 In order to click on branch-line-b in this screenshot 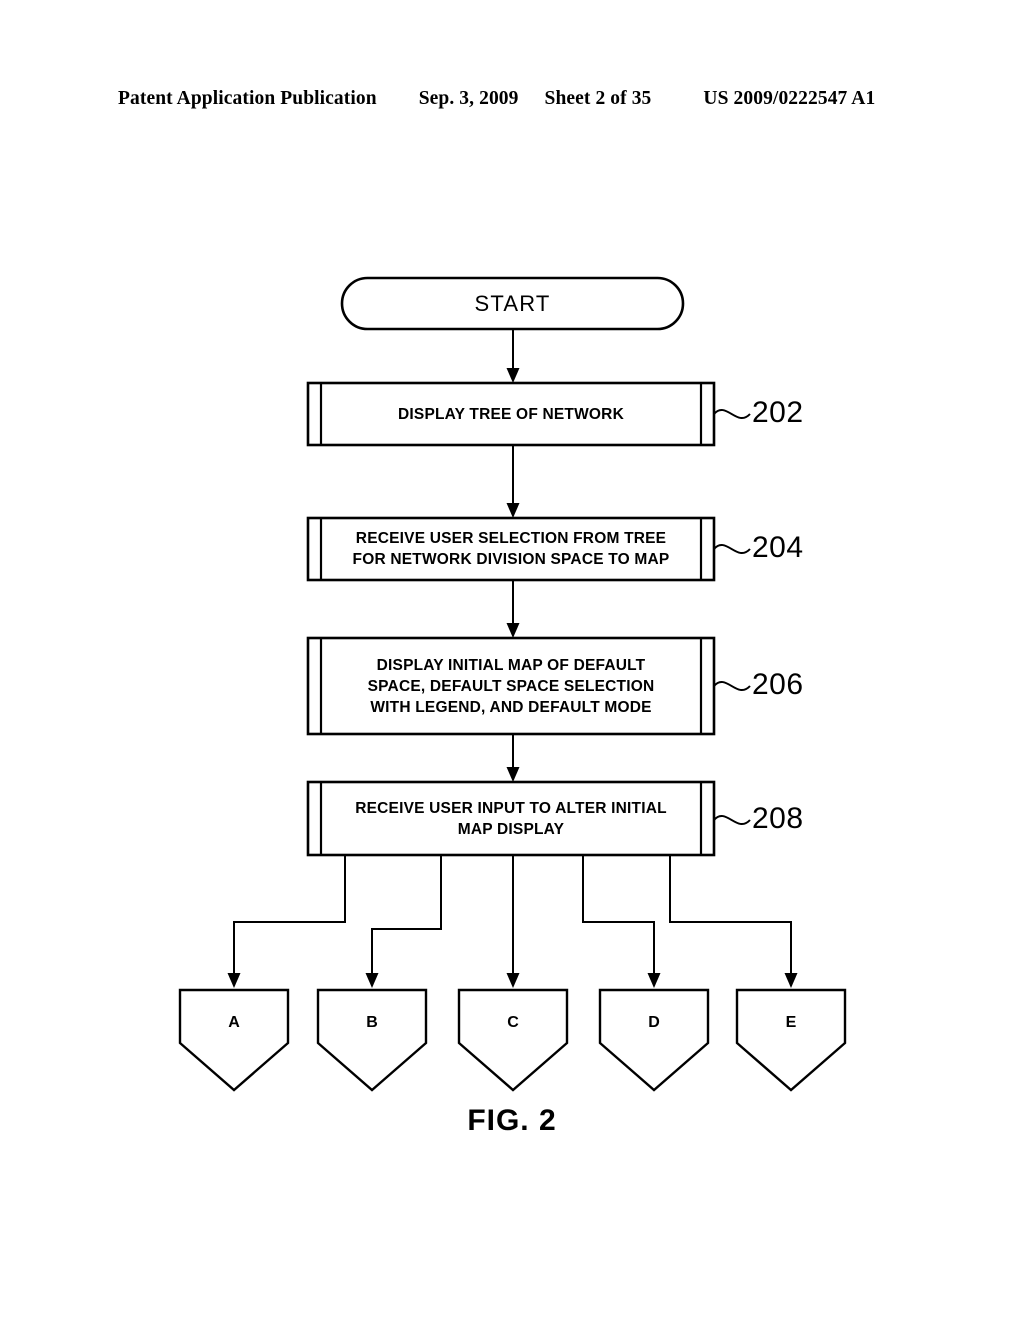, I will do `click(403, 921)`.